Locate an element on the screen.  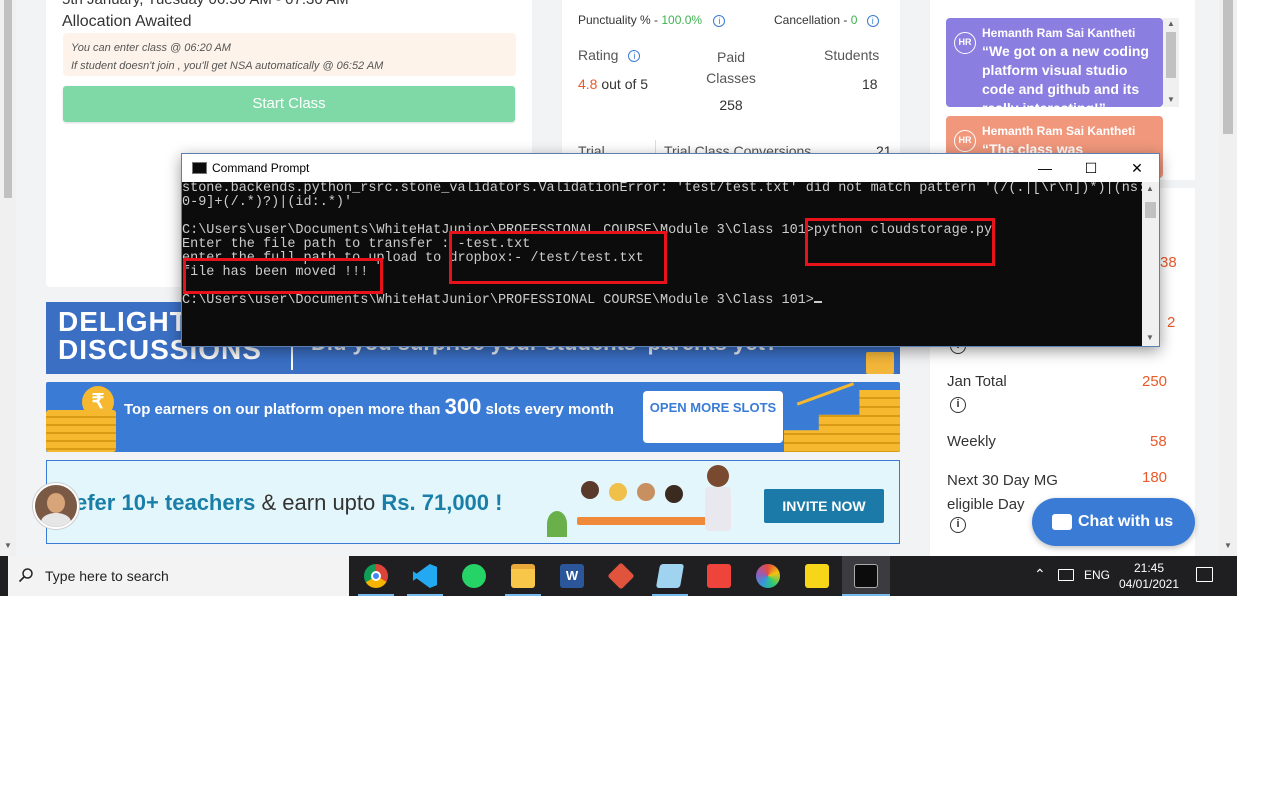
cancellation-info-icon: i is located at coordinates (872, 20).